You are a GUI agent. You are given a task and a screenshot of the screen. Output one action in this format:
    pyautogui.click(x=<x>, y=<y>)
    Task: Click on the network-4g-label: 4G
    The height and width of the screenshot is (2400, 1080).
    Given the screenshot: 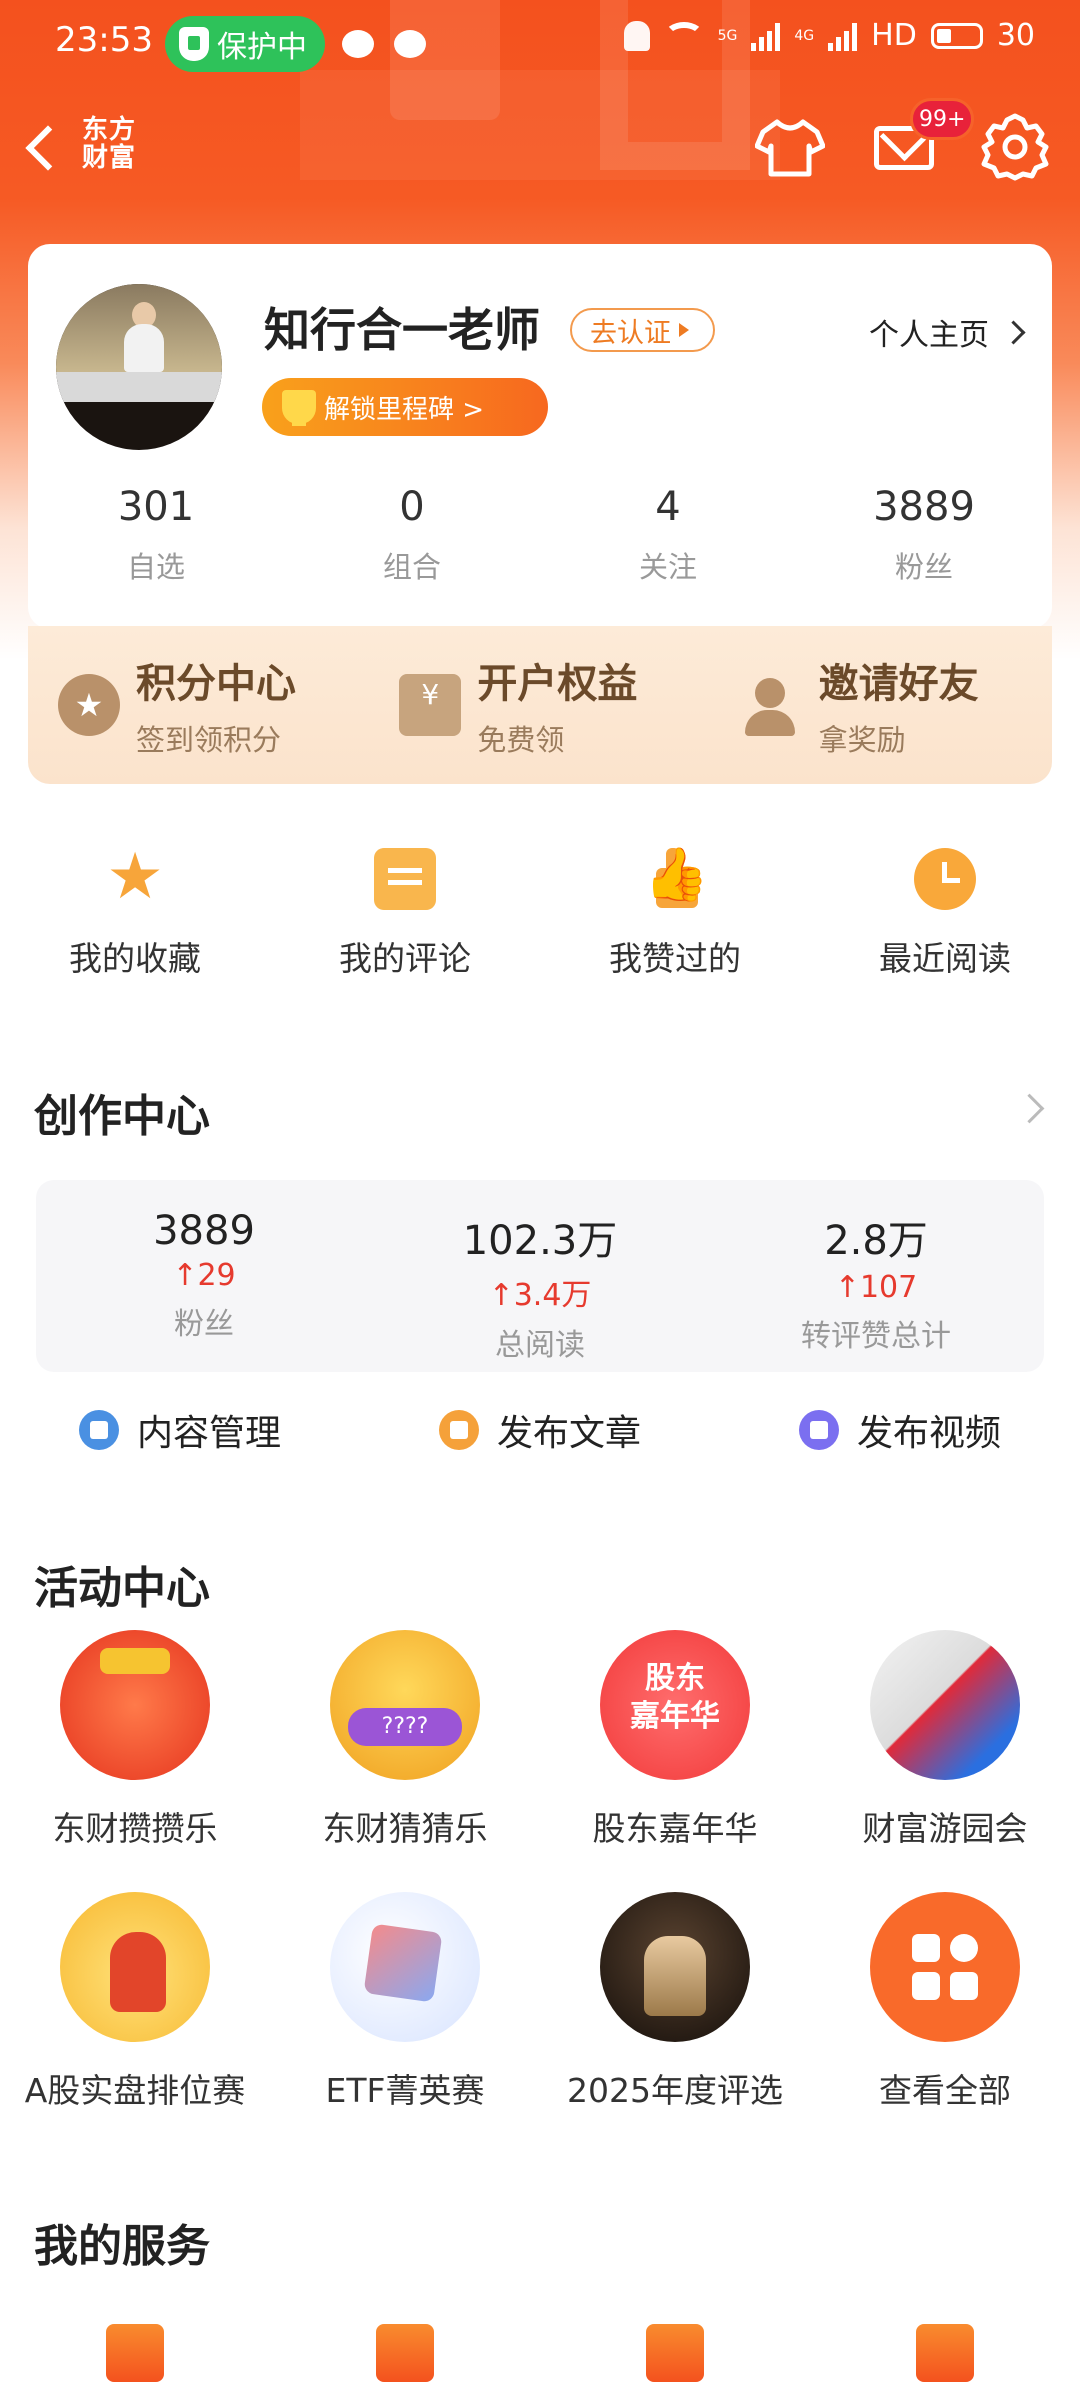 What is the action you would take?
    pyautogui.click(x=804, y=35)
    